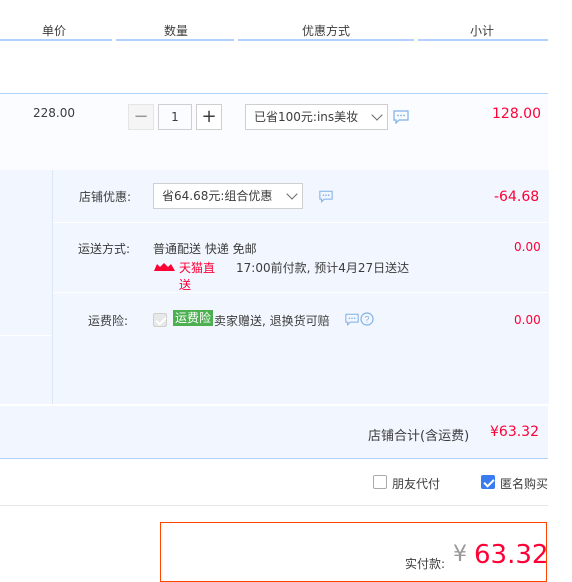 The width and height of the screenshot is (572, 582). What do you see at coordinates (193, 318) in the screenshot?
I see `insurance-badge: 运费险` at bounding box center [193, 318].